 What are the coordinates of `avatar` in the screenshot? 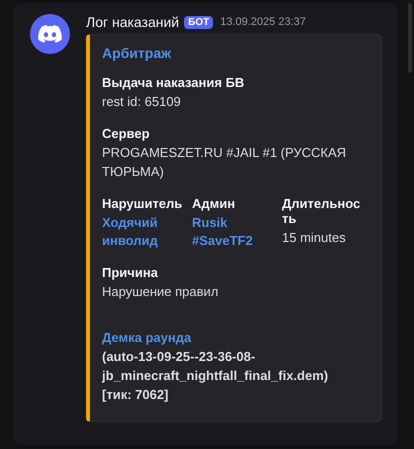 It's located at (50, 34).